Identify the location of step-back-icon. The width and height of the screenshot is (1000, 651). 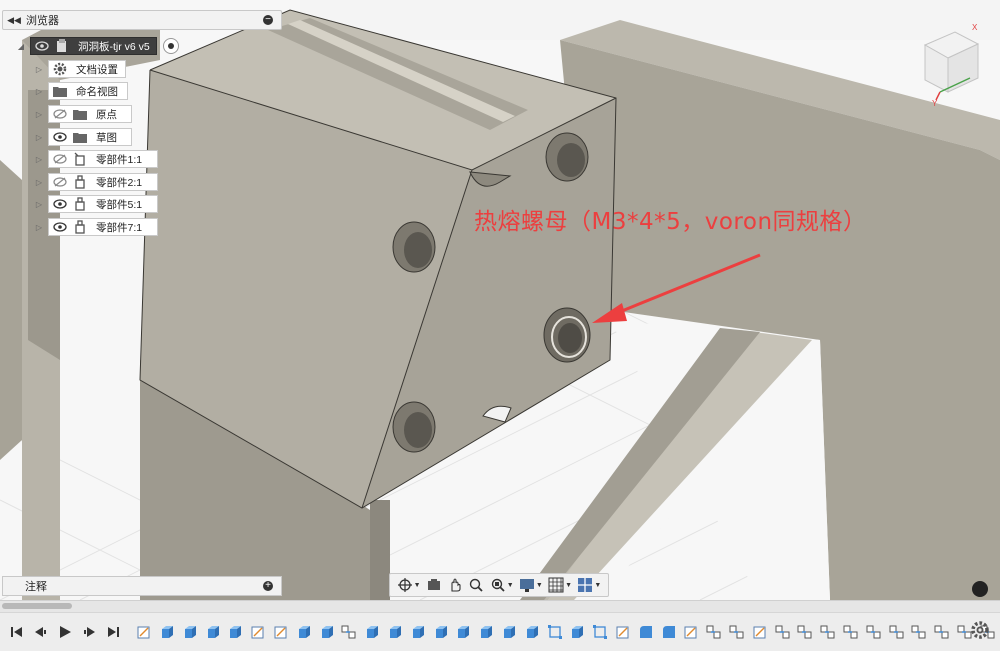
(41, 632).